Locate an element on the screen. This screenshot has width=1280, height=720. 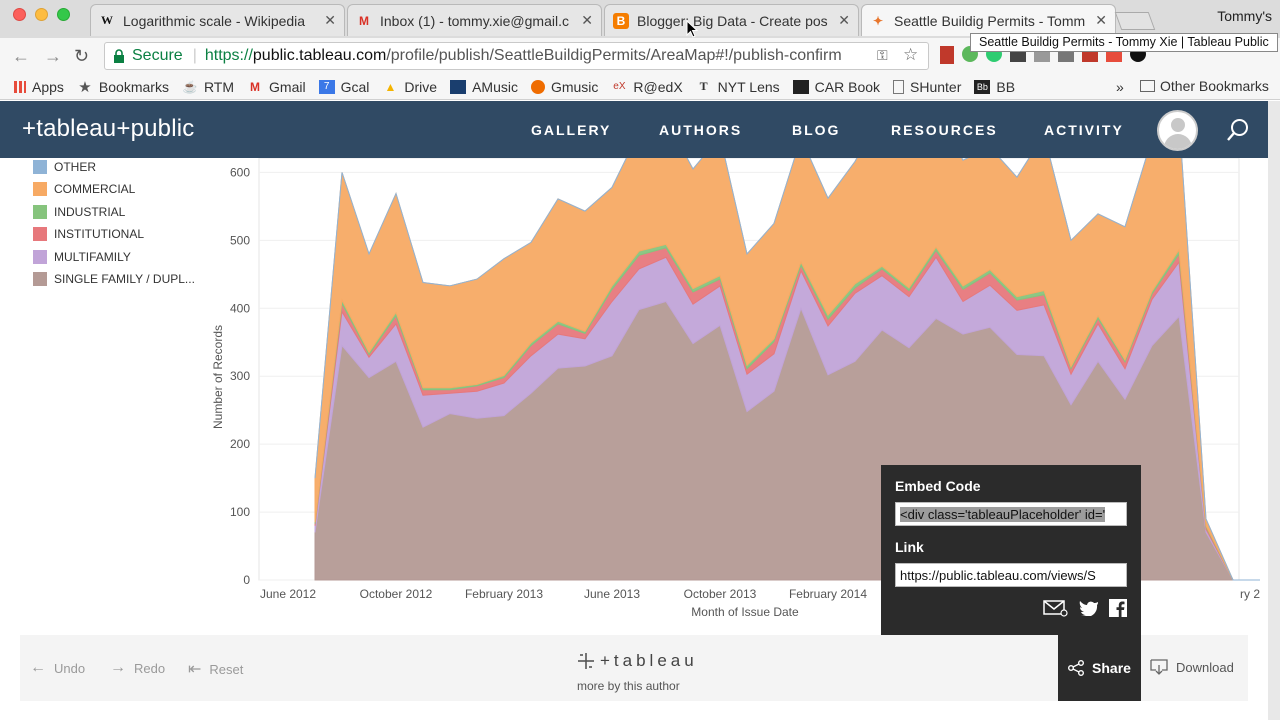
bookmark-bookmarks: ★ Bookmarks is located at coordinates (123, 87).